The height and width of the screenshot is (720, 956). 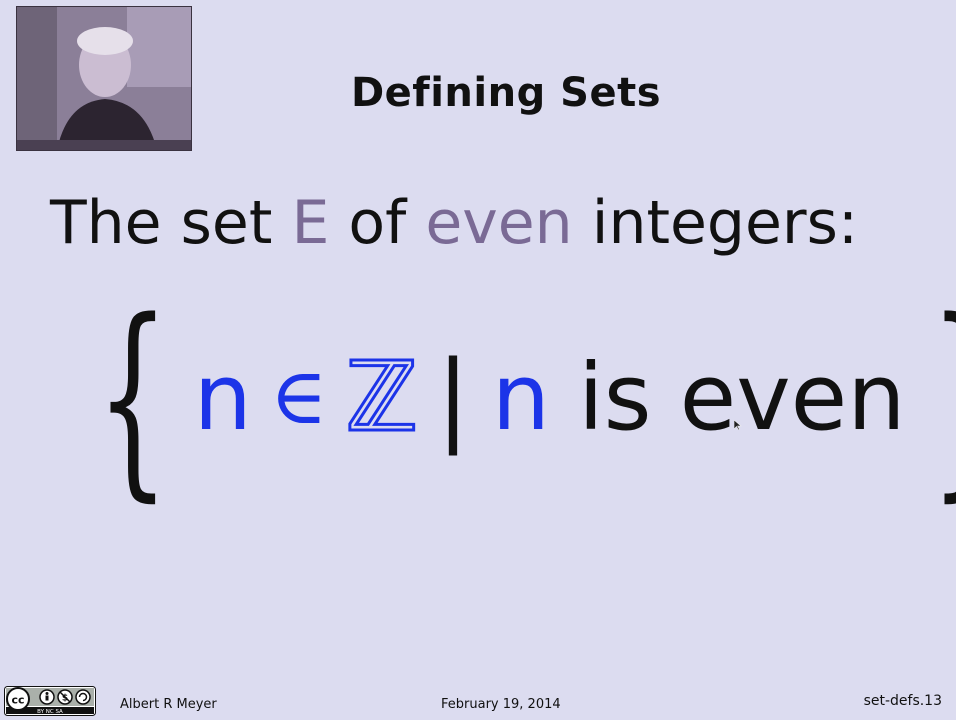 I want to click on set-description: The set E of even integers:, so click(x=454, y=223).